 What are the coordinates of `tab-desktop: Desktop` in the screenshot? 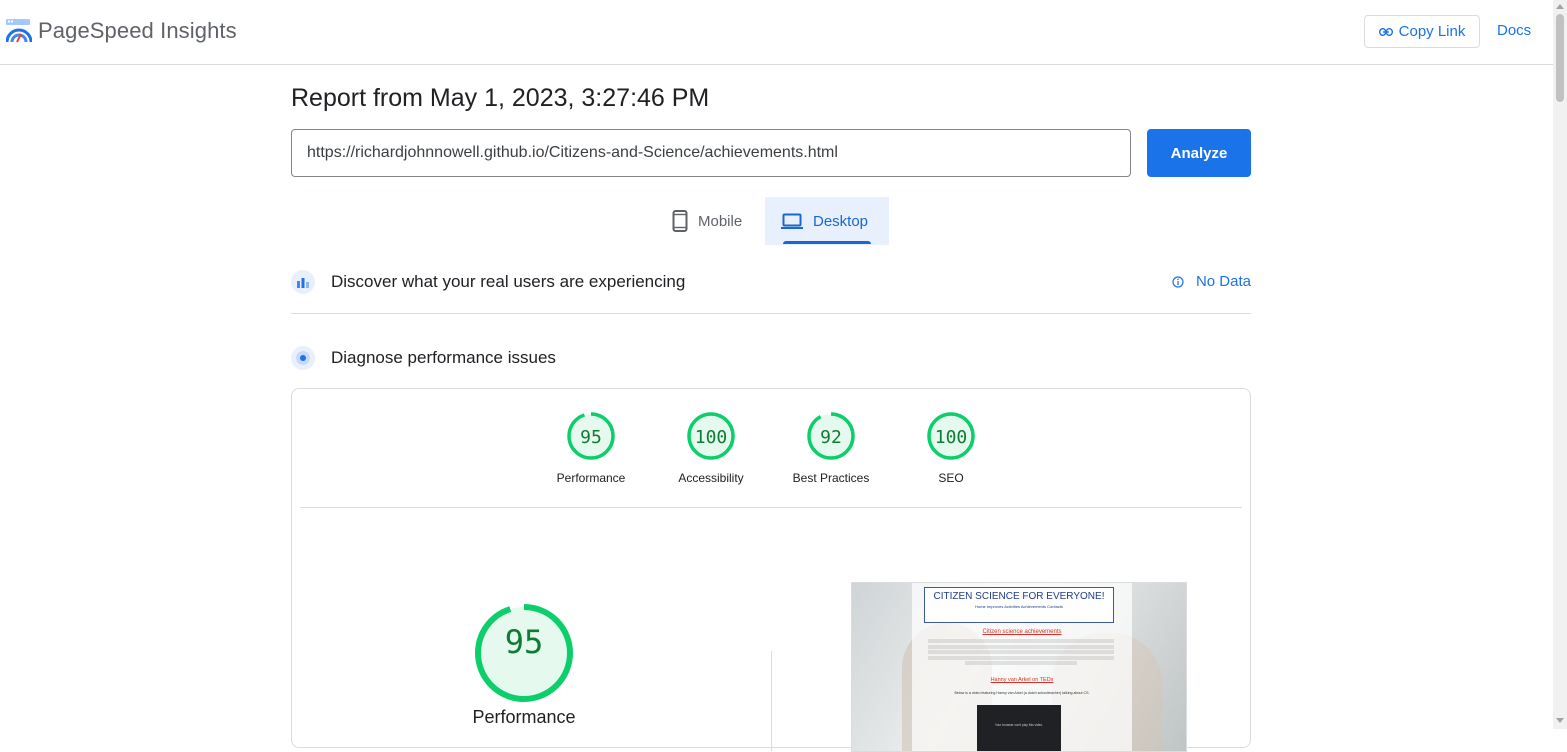 It's located at (827, 221).